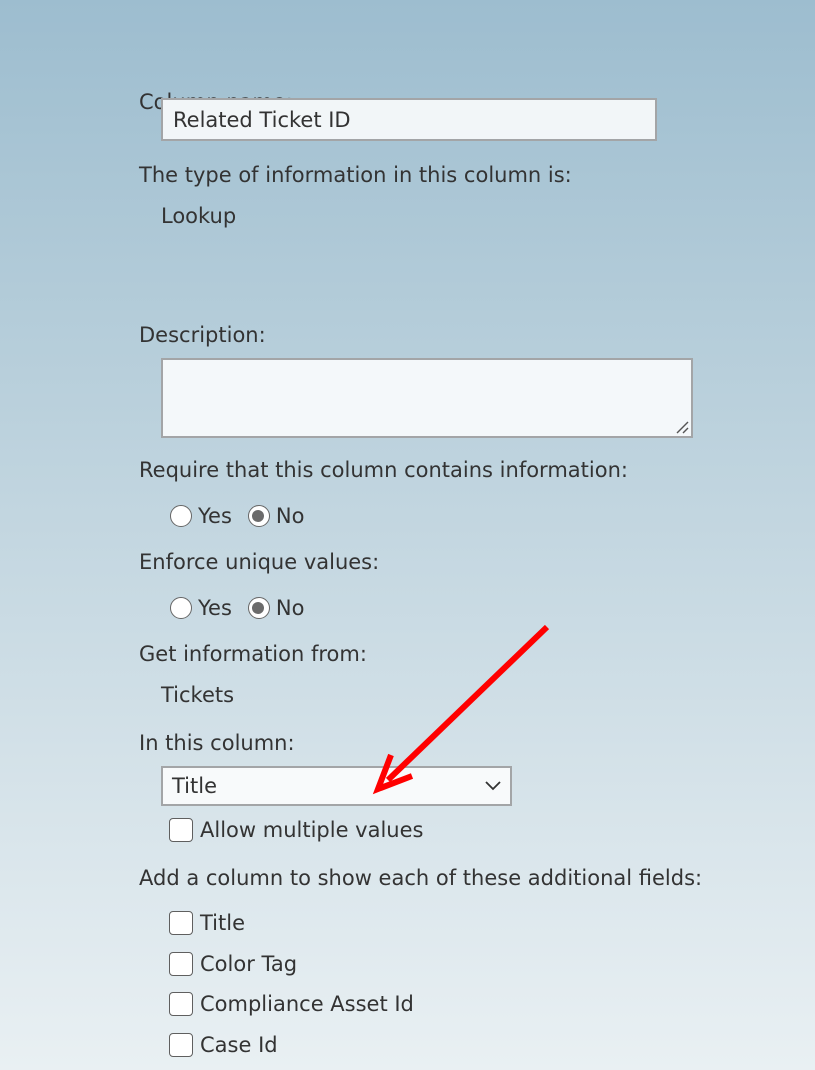 The image size is (815, 1070). I want to click on allow-multiple-row: Allow multiple values, so click(296, 830).